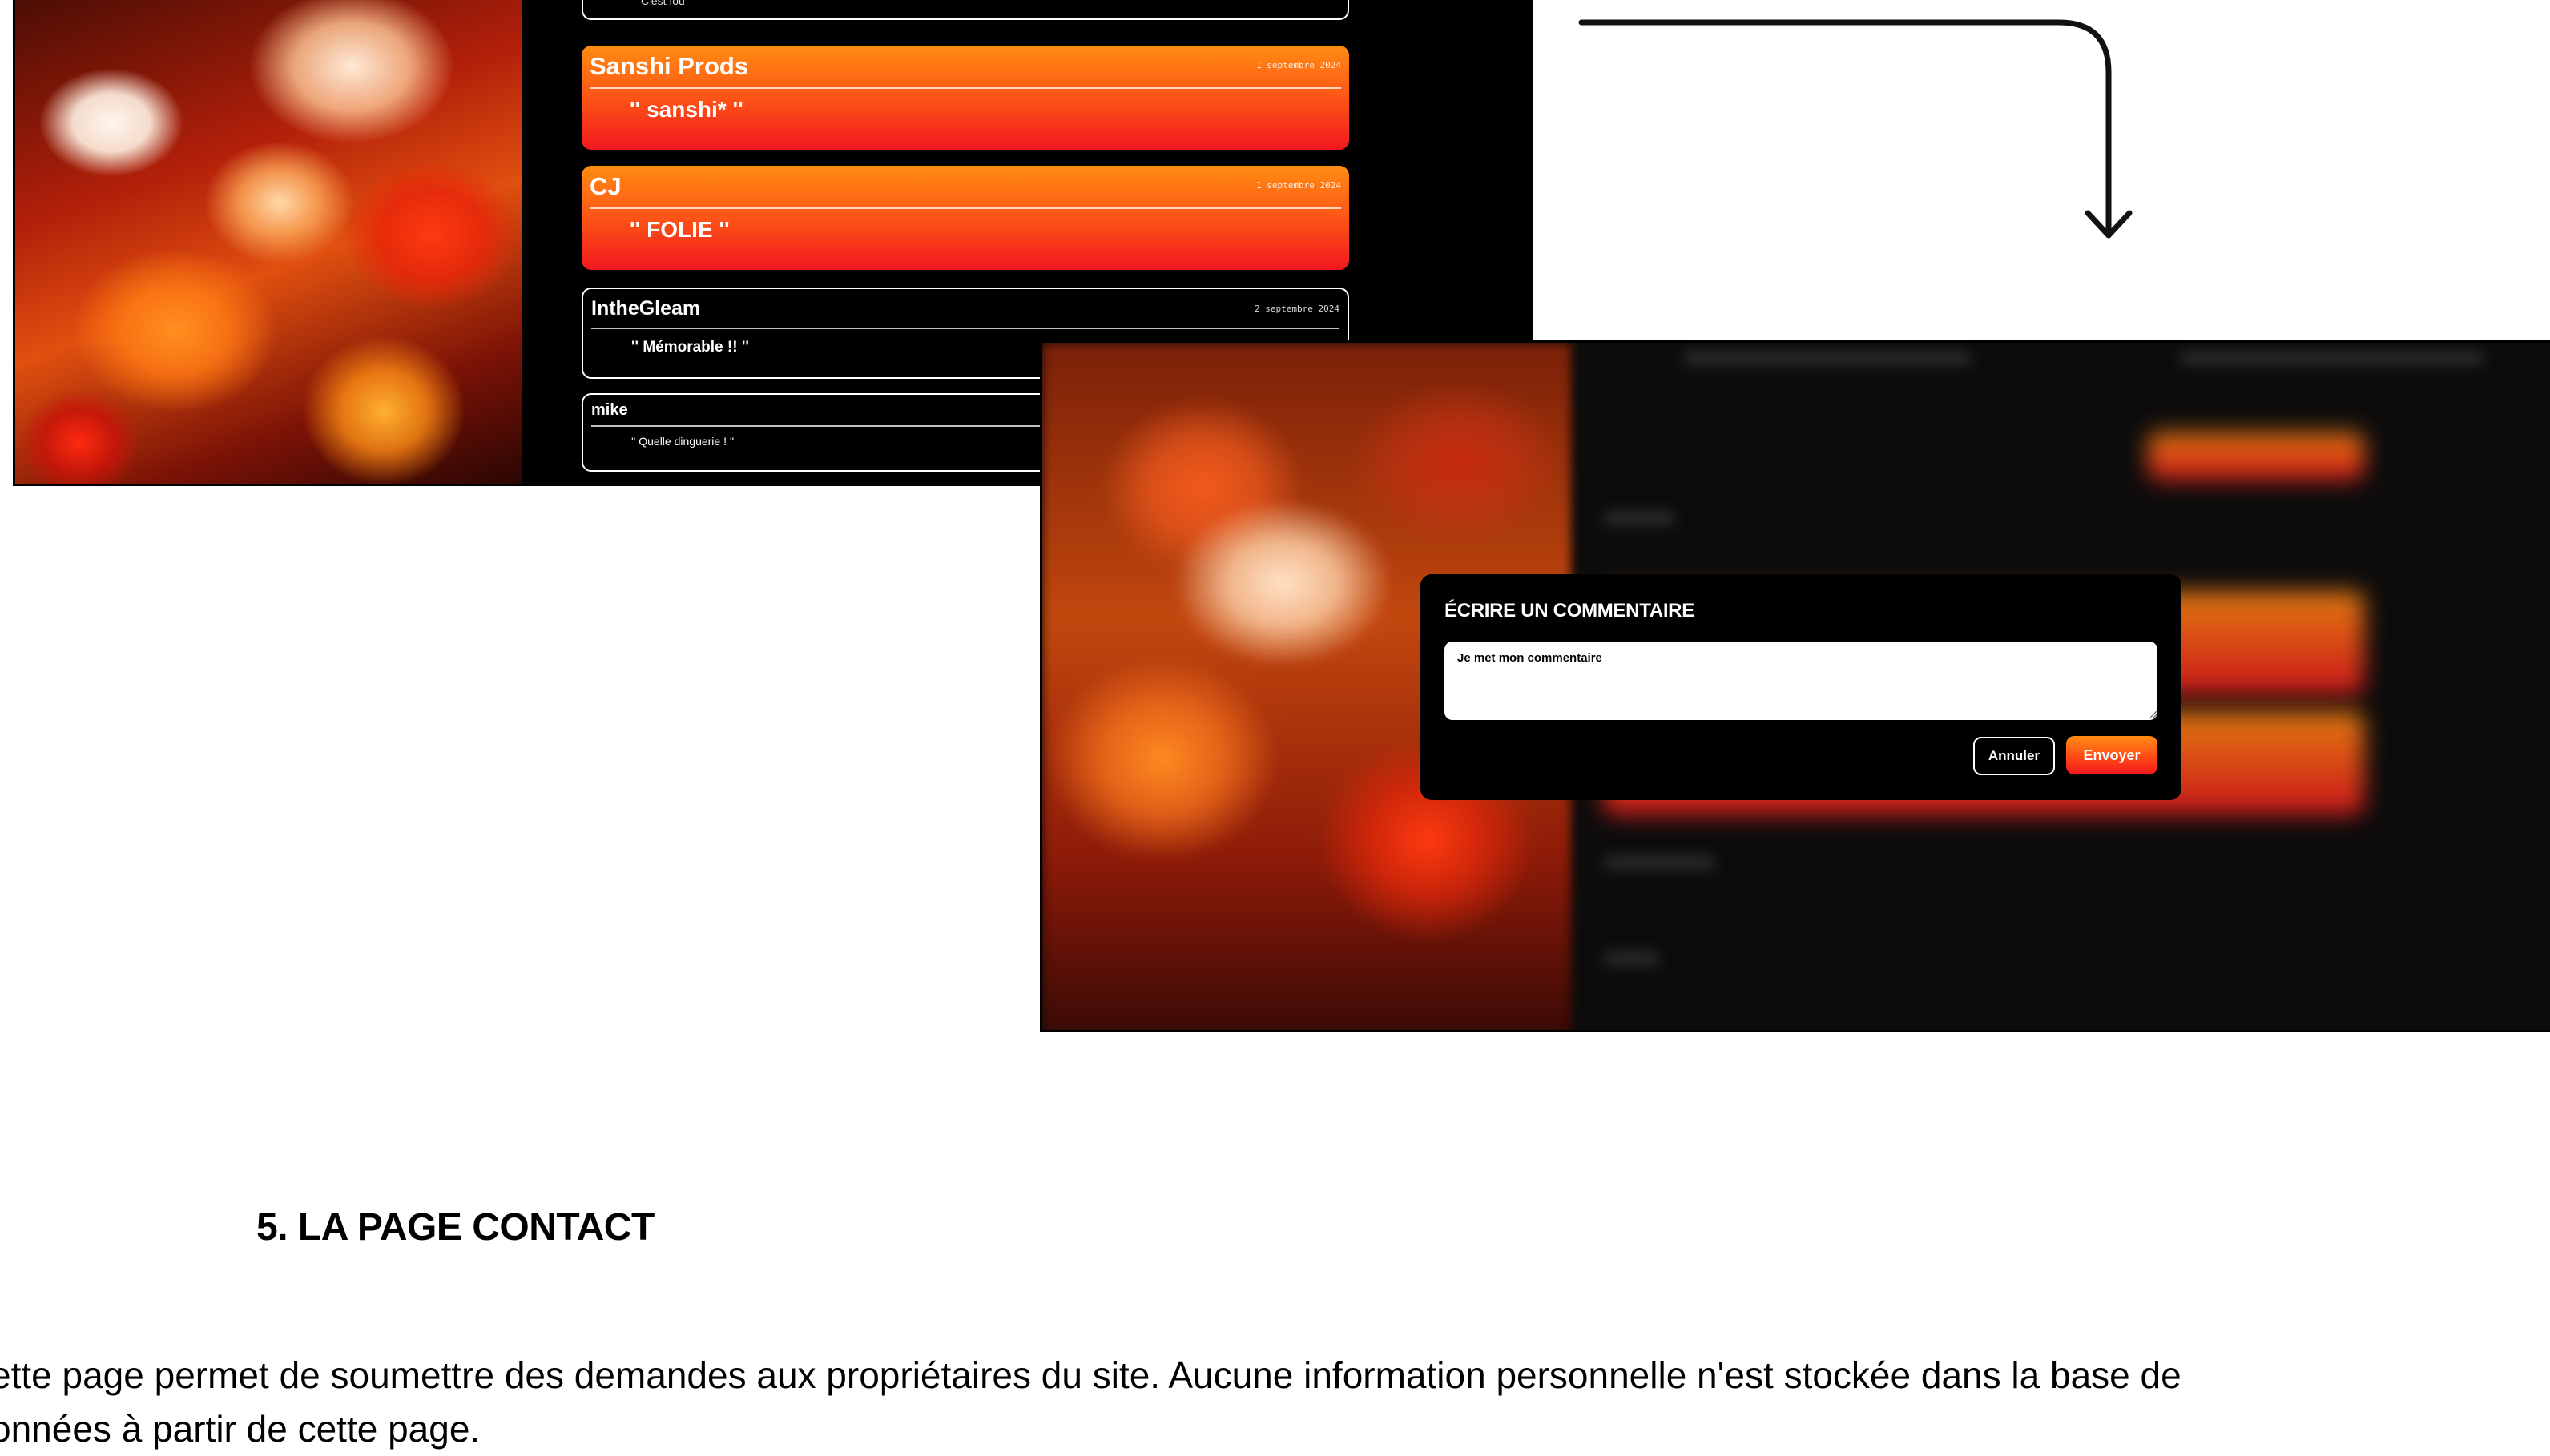 The height and width of the screenshot is (1456, 2550). What do you see at coordinates (686, 109) in the screenshot?
I see `comment-text: '' sanshi* ''` at bounding box center [686, 109].